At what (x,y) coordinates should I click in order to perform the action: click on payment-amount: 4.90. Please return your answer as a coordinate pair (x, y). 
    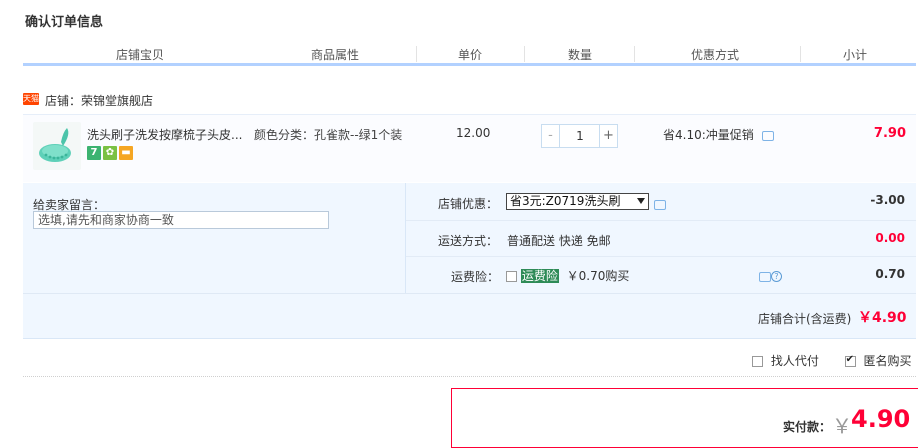
    Looking at the image, I should click on (881, 419).